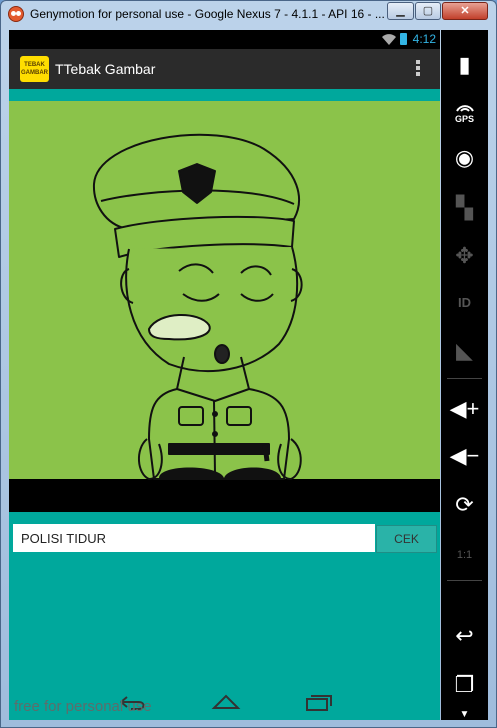 The height and width of the screenshot is (728, 497). I want to click on action-bar: TEBAK GAMBAR TTebak Gambar, so click(224, 69).